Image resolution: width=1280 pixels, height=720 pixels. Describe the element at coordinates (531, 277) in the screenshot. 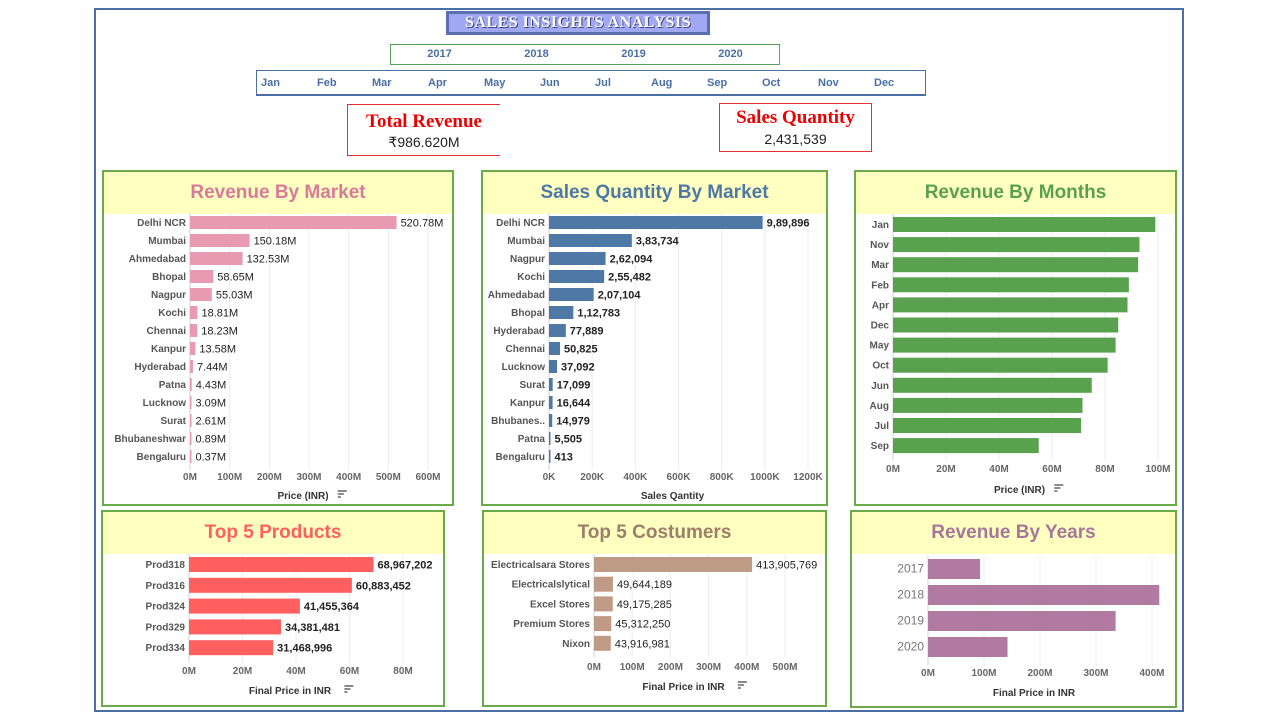

I see `category-label: Kochi` at that location.